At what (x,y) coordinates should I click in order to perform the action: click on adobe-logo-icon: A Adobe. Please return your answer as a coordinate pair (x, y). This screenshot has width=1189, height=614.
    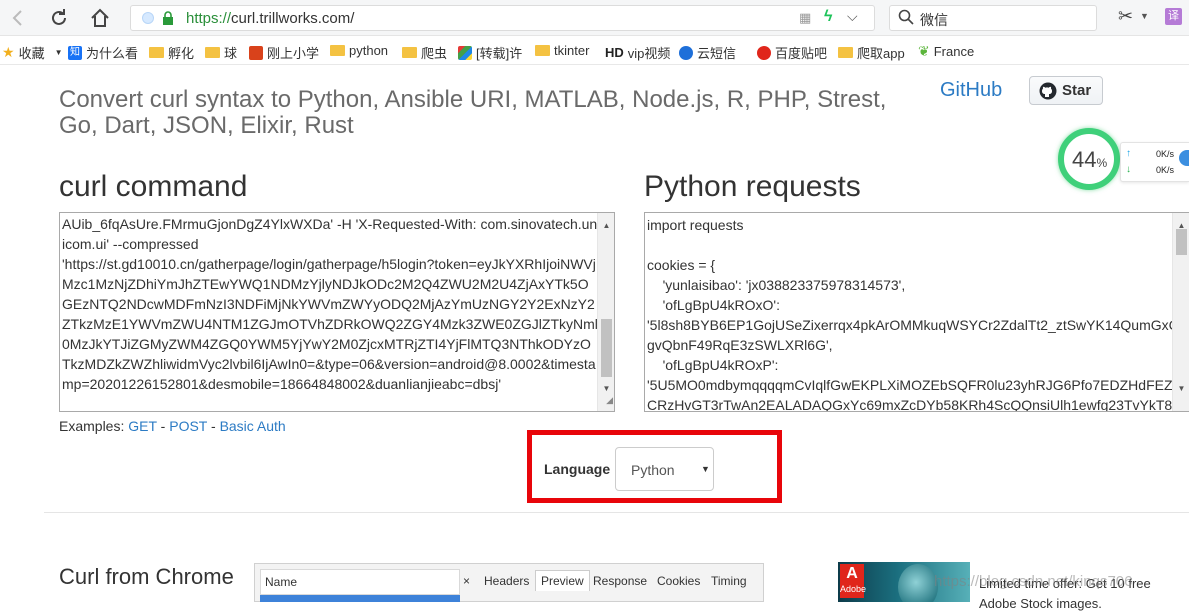
    Looking at the image, I should click on (853, 581).